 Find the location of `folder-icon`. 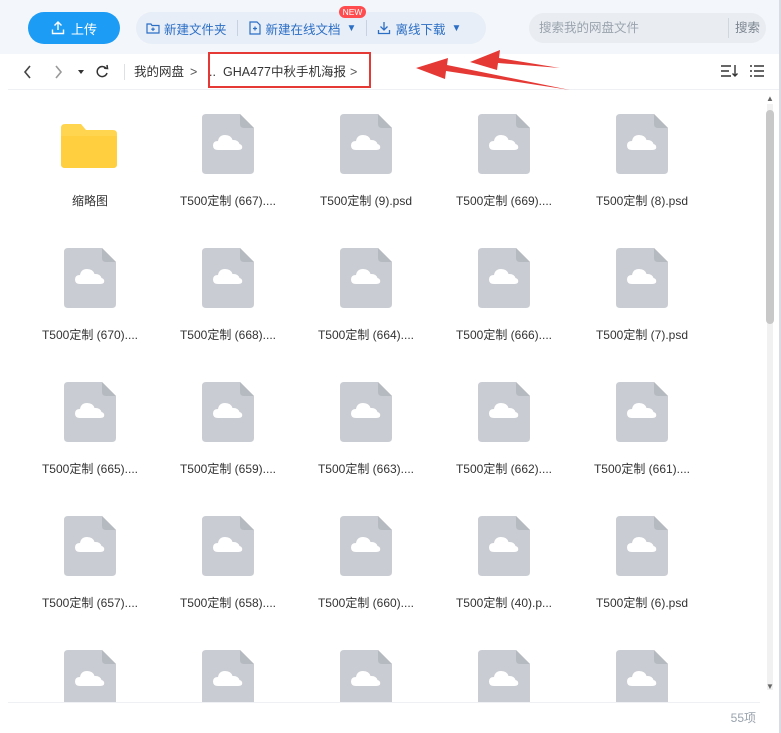

folder-icon is located at coordinates (89, 145).